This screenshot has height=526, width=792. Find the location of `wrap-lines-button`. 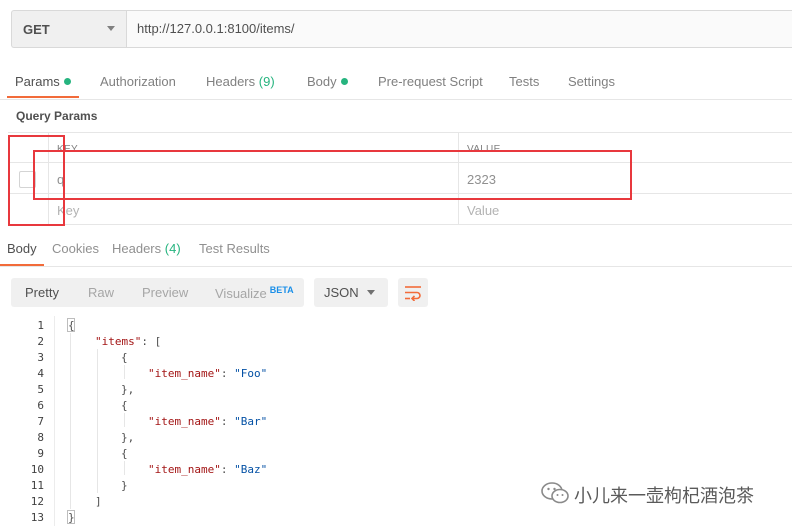

wrap-lines-button is located at coordinates (413, 292).